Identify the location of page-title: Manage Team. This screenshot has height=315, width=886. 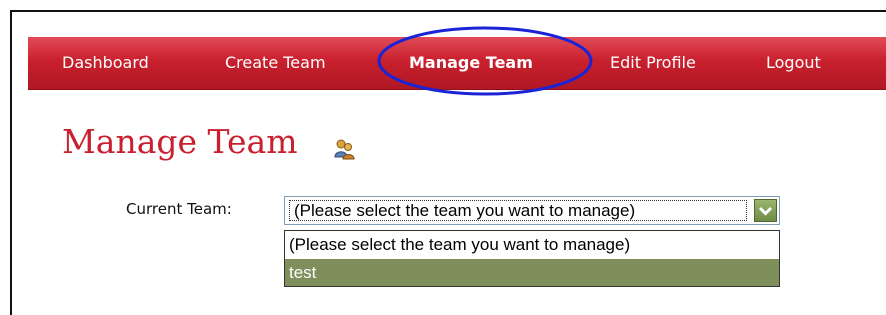
(180, 141).